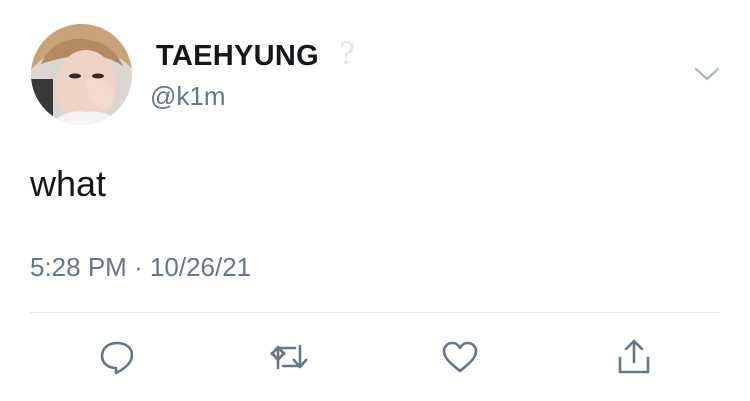 The width and height of the screenshot is (750, 401). What do you see at coordinates (188, 96) in the screenshot?
I see `user-handle: @k1m` at bounding box center [188, 96].